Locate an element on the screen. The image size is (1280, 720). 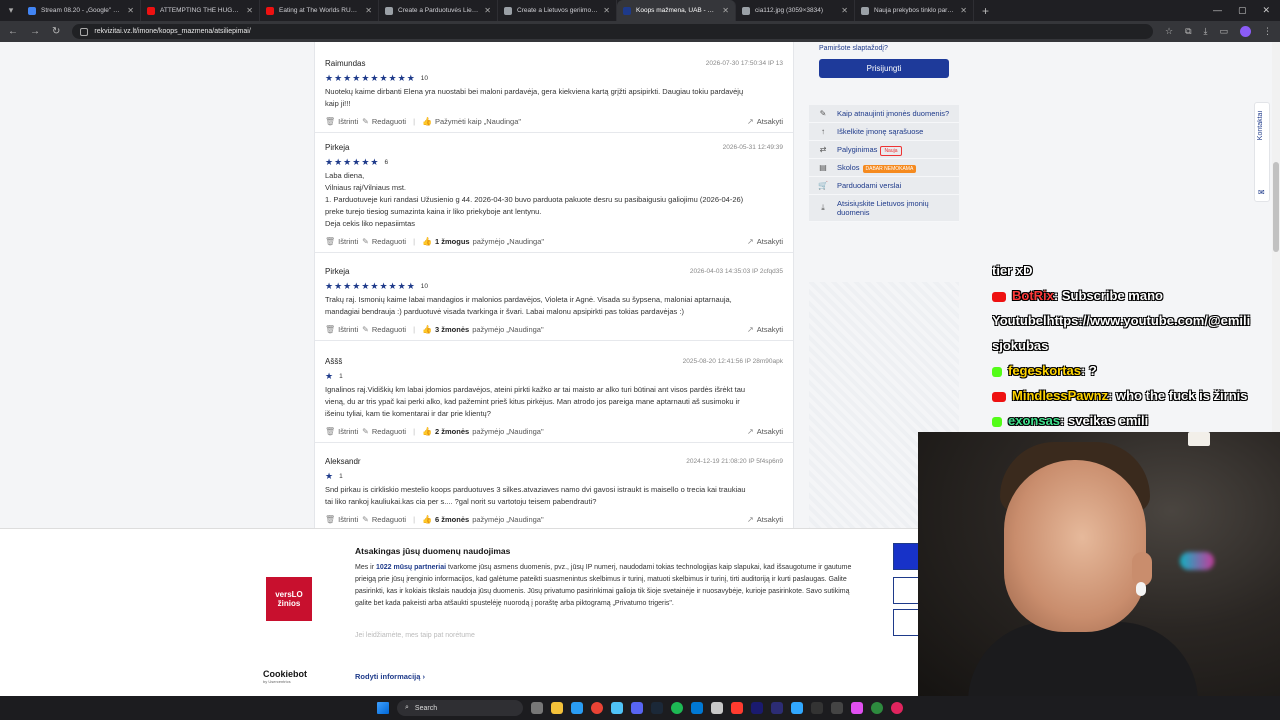
illustrator-icon is located at coordinates (737, 708).